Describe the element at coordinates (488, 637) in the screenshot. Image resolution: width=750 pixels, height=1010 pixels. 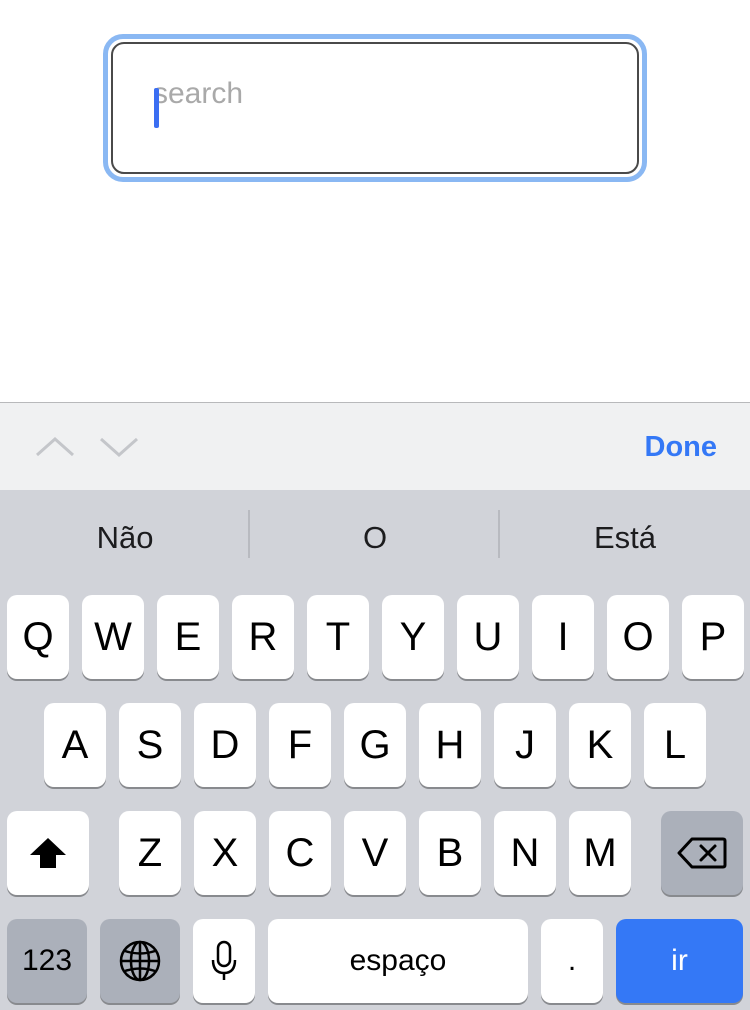
I see `key-u: U` at that location.